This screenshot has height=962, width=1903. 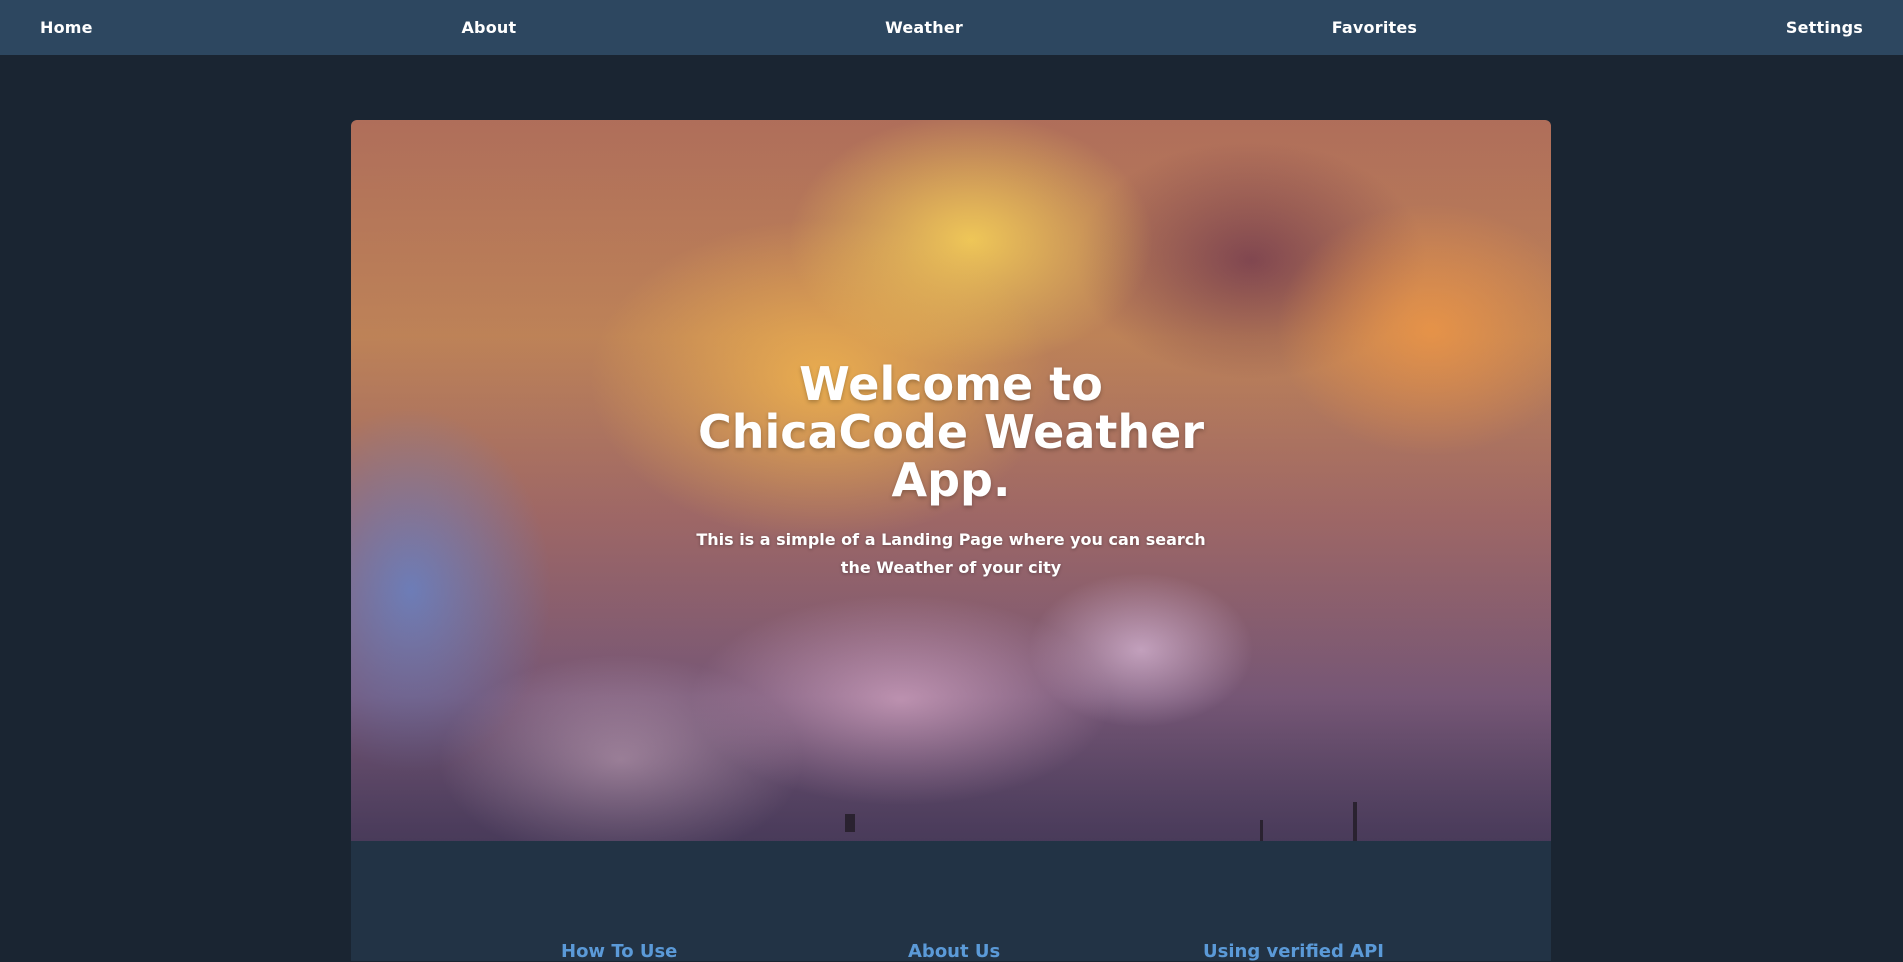 What do you see at coordinates (619, 951) in the screenshot?
I see `how-to-use-link: How To Use` at bounding box center [619, 951].